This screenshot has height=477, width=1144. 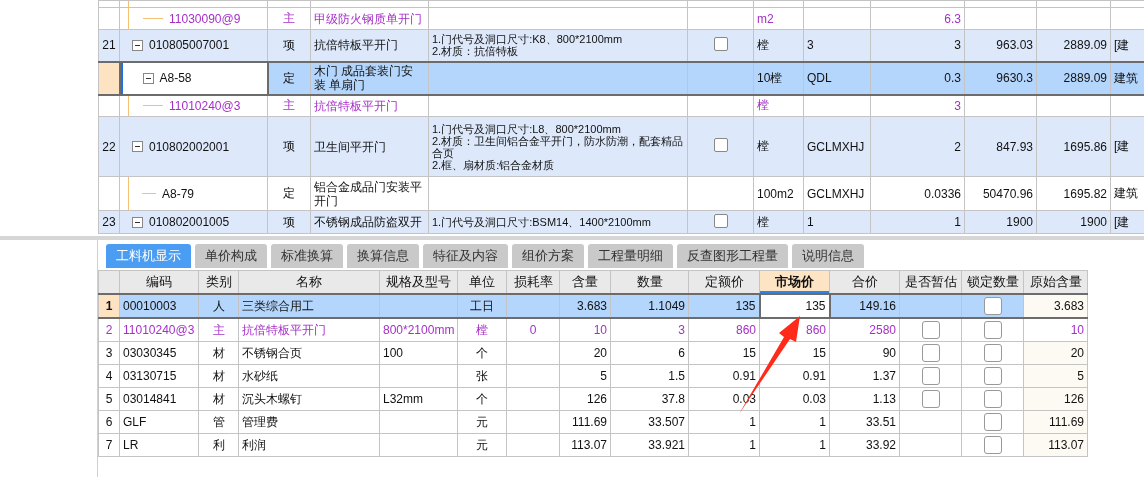 What do you see at coordinates (992, 282) in the screenshot?
I see `column-header: 锁定数量` at bounding box center [992, 282].